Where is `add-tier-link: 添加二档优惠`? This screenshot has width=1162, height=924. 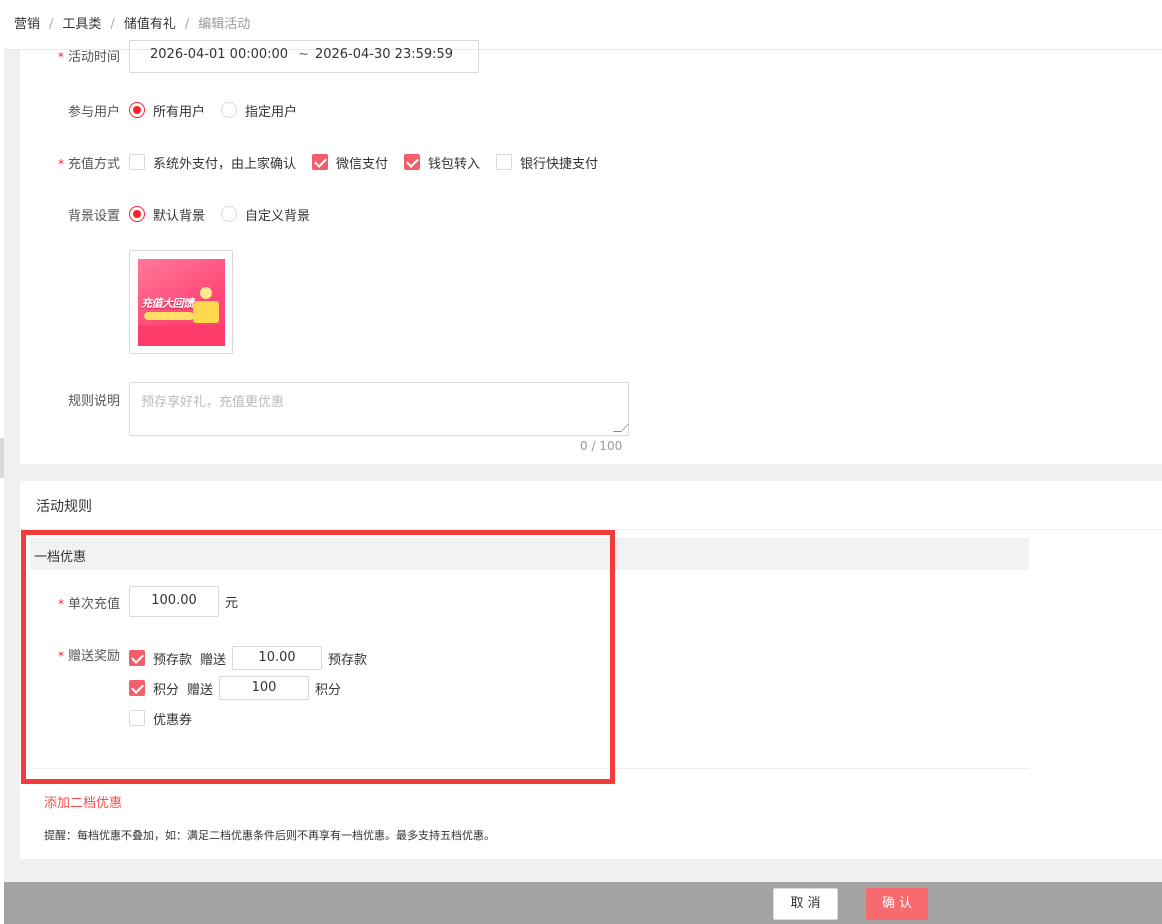 add-tier-link: 添加二档优惠 is located at coordinates (83, 801).